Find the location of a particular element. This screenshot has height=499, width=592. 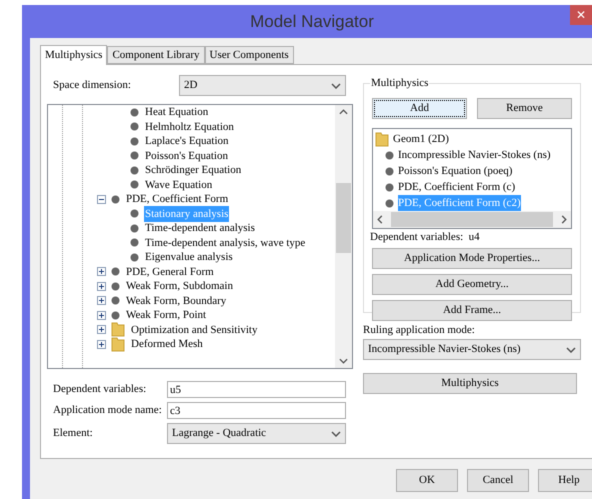

tab: Component Library is located at coordinates (156, 55).